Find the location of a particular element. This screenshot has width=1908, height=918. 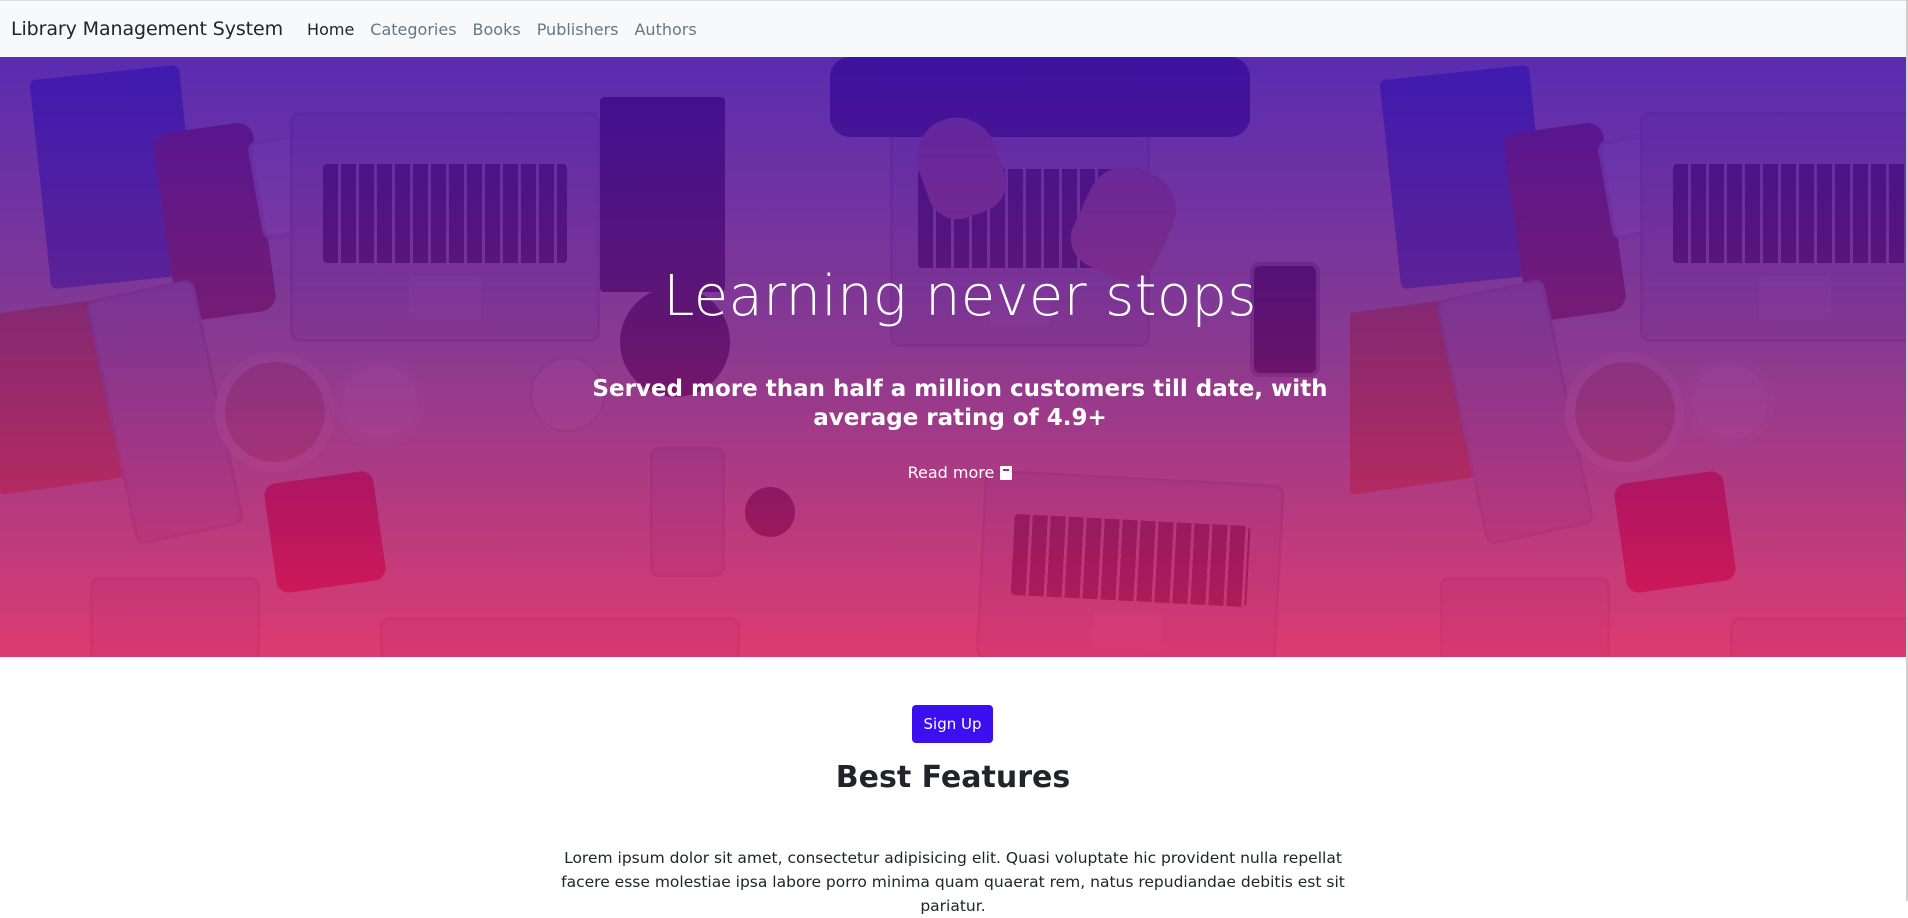

read-more-label: Read more is located at coordinates (951, 472).